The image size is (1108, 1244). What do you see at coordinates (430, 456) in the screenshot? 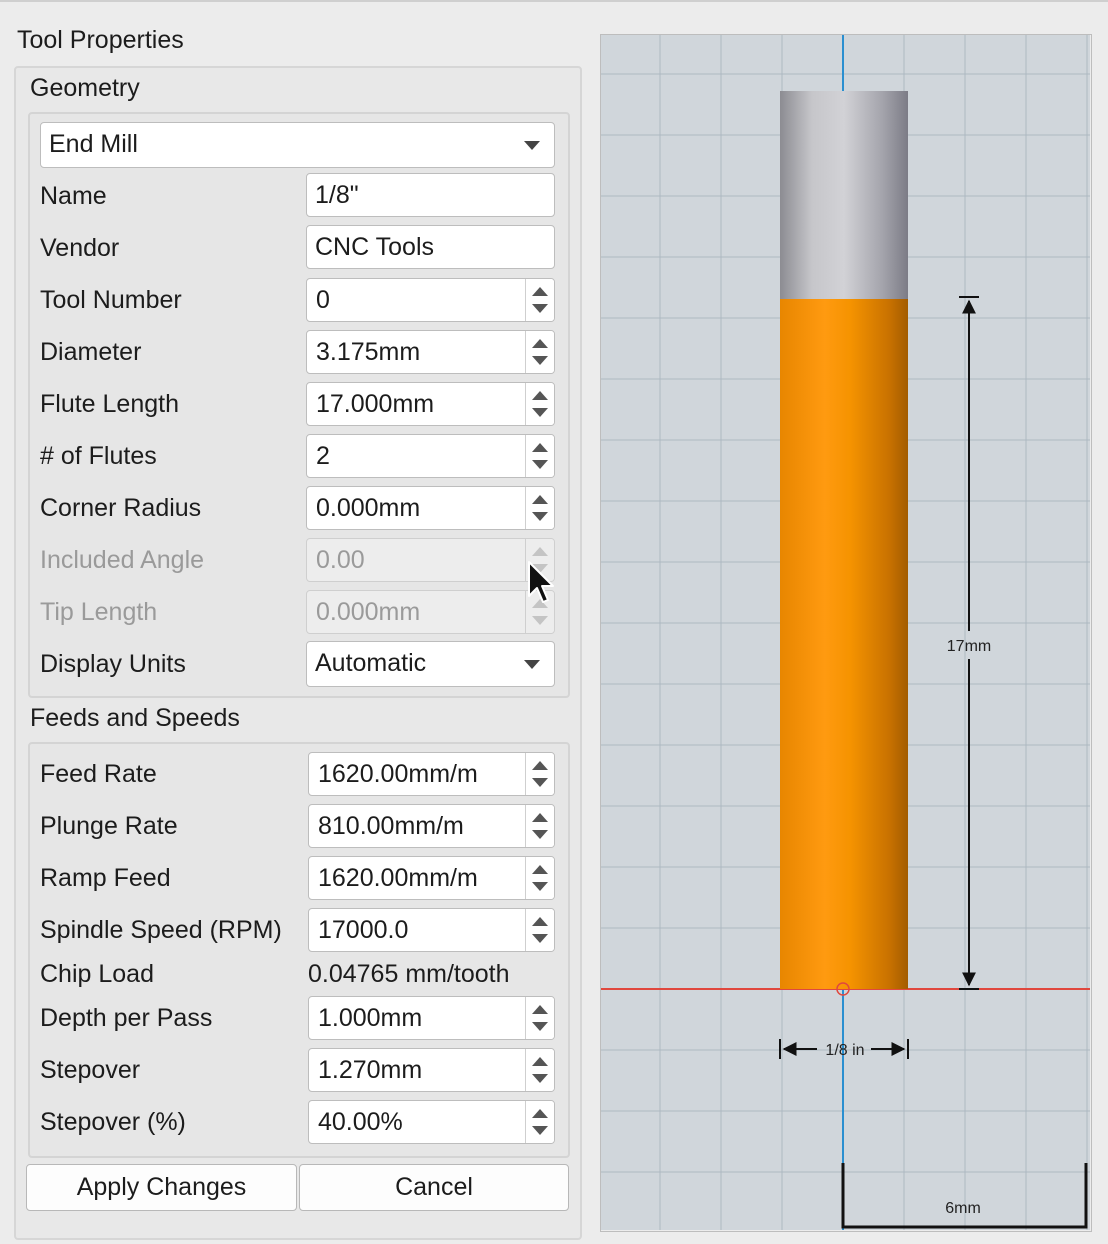
I see `flutes-field: 2` at bounding box center [430, 456].